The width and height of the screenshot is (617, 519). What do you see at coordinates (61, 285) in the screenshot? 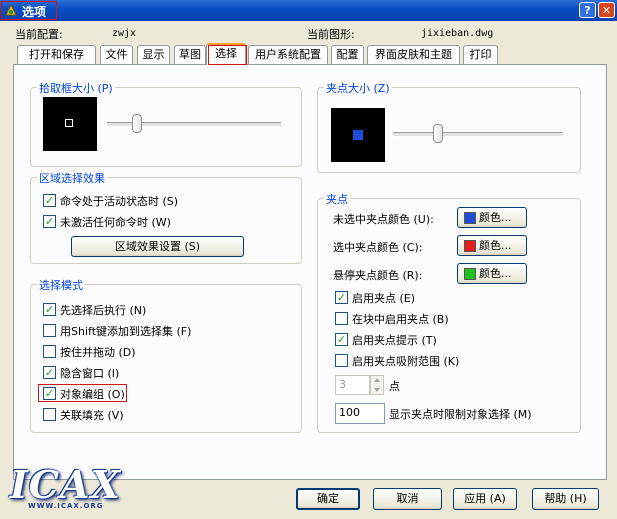
I see `selection-modes-title: 选择模式` at bounding box center [61, 285].